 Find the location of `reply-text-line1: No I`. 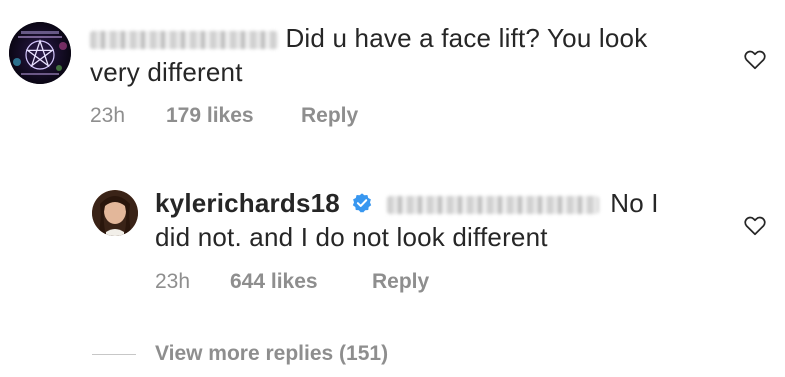

reply-text-line1: No I is located at coordinates (634, 203).